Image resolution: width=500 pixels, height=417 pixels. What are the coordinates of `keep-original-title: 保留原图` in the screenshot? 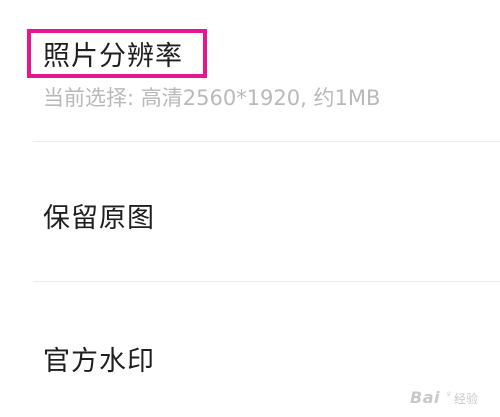 It's located at (99, 218).